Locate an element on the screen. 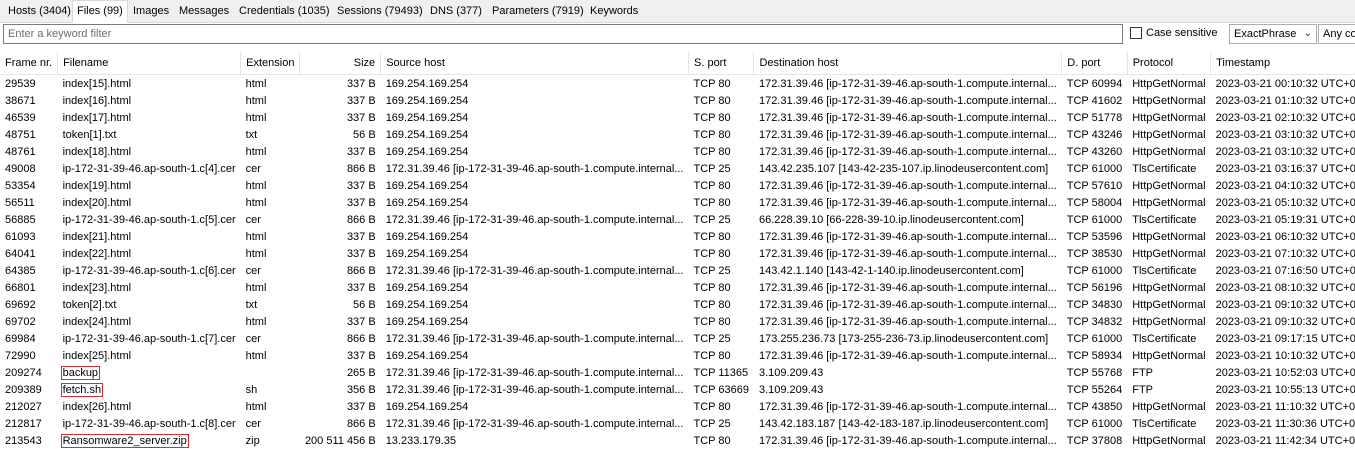  frame-cell: 53354 is located at coordinates (20, 185).